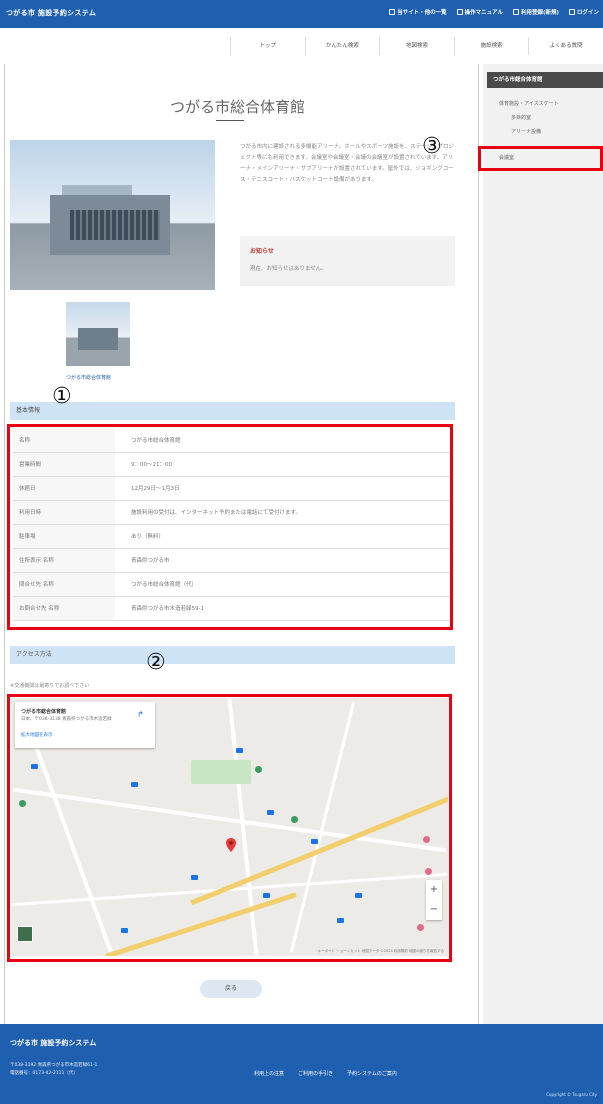 The height and width of the screenshot is (1104, 603). I want to click on annotation-number-3: ③, so click(432, 146).